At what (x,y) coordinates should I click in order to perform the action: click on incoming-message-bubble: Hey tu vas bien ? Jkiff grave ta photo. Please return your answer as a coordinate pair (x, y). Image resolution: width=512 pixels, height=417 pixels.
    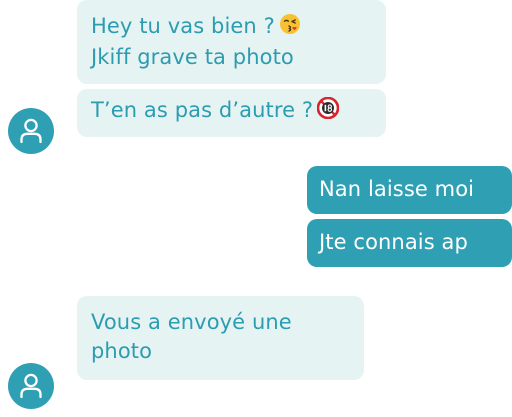
    Looking at the image, I should click on (231, 42).